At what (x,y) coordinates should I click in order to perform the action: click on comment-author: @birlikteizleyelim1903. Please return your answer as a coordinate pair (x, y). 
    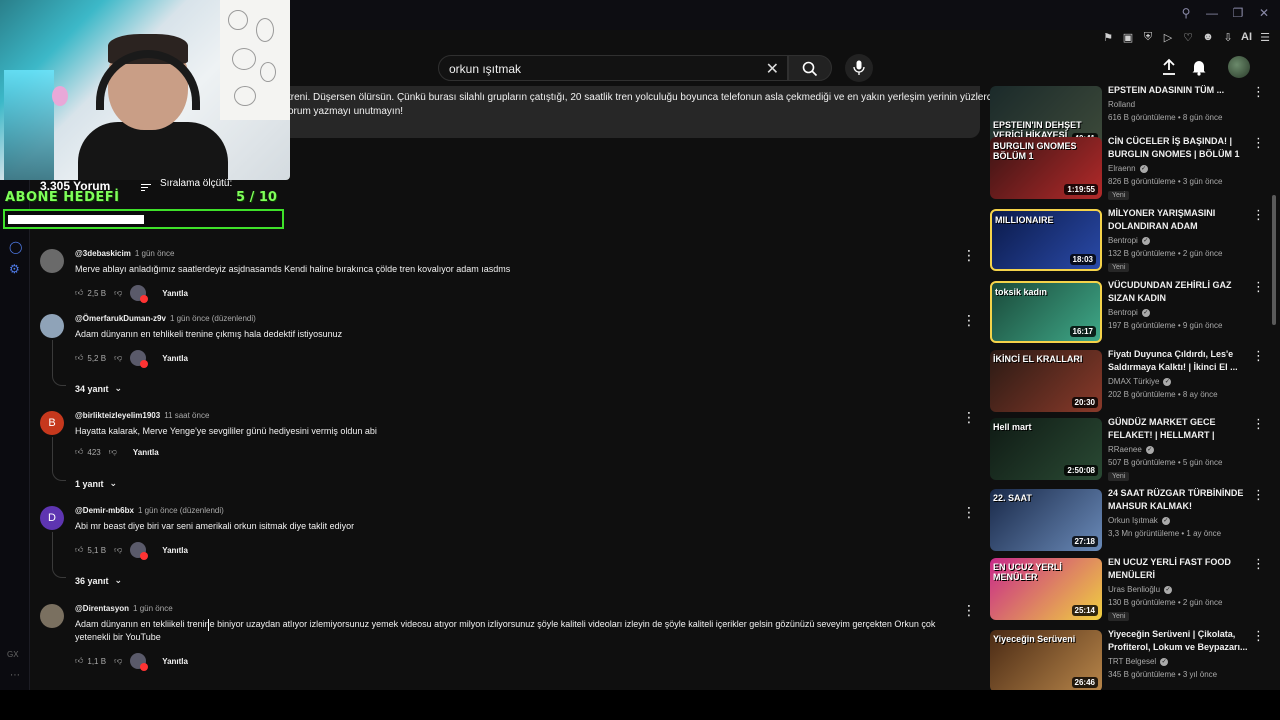
    Looking at the image, I should click on (117, 415).